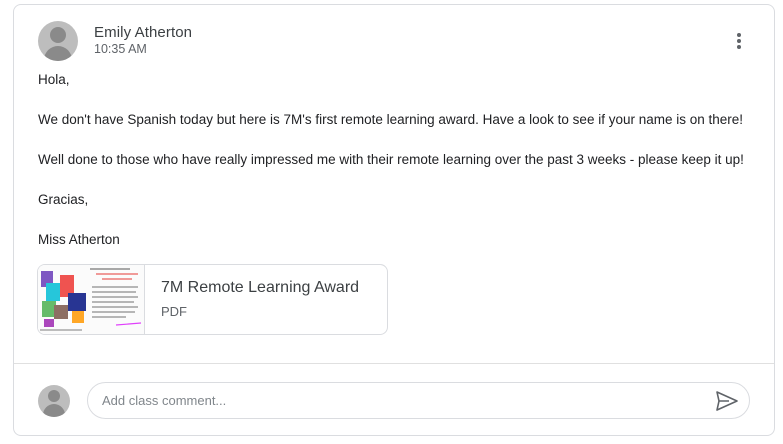  What do you see at coordinates (120, 49) in the screenshot?
I see `post-timestamp: 10:35 AM` at bounding box center [120, 49].